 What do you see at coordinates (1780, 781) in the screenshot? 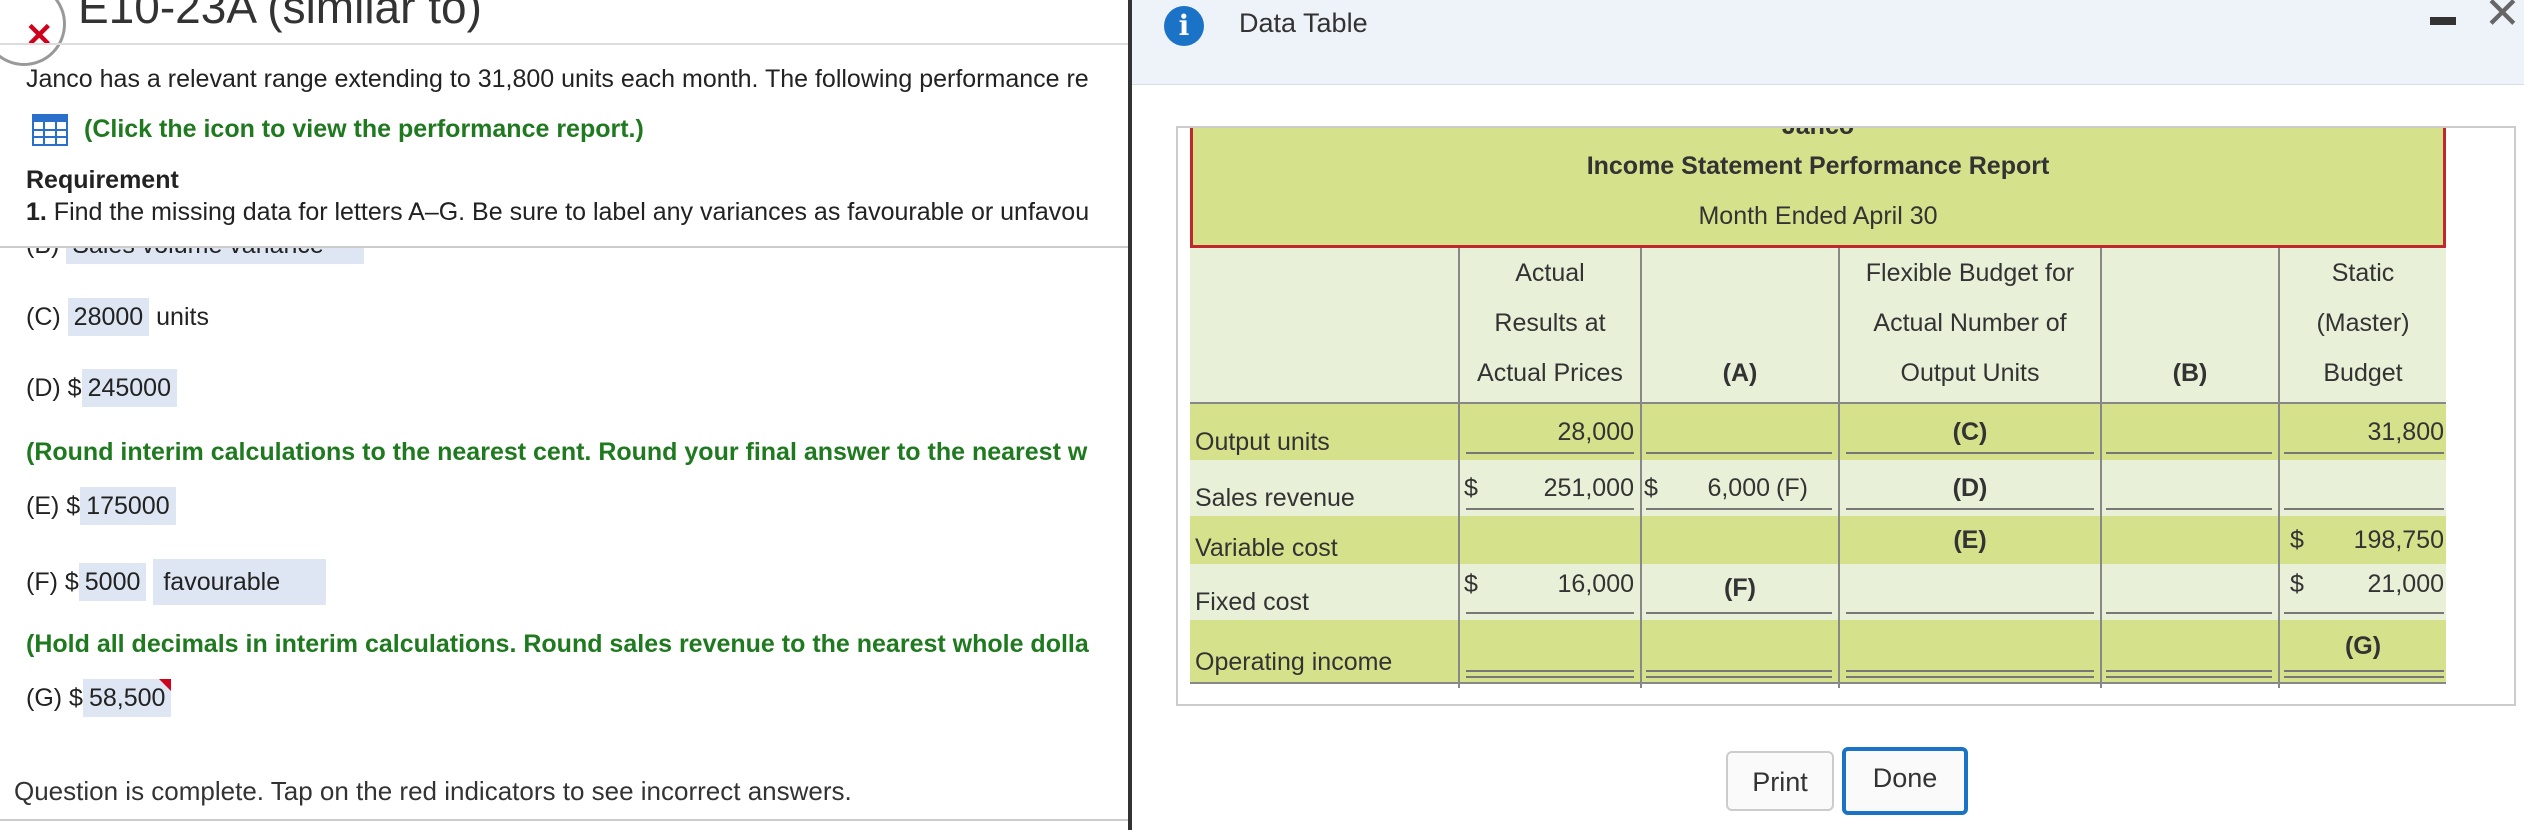
I see `print-button: Print` at bounding box center [1780, 781].